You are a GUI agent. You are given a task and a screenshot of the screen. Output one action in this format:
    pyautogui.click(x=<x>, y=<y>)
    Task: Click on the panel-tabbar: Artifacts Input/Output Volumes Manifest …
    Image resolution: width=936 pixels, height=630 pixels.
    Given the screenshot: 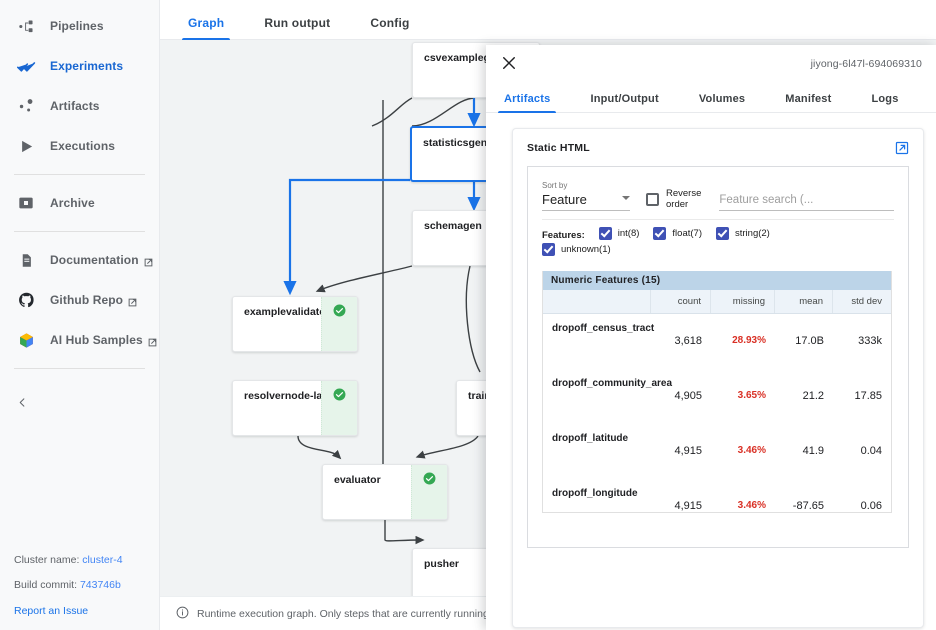 What is the action you would take?
    pyautogui.click(x=711, y=98)
    